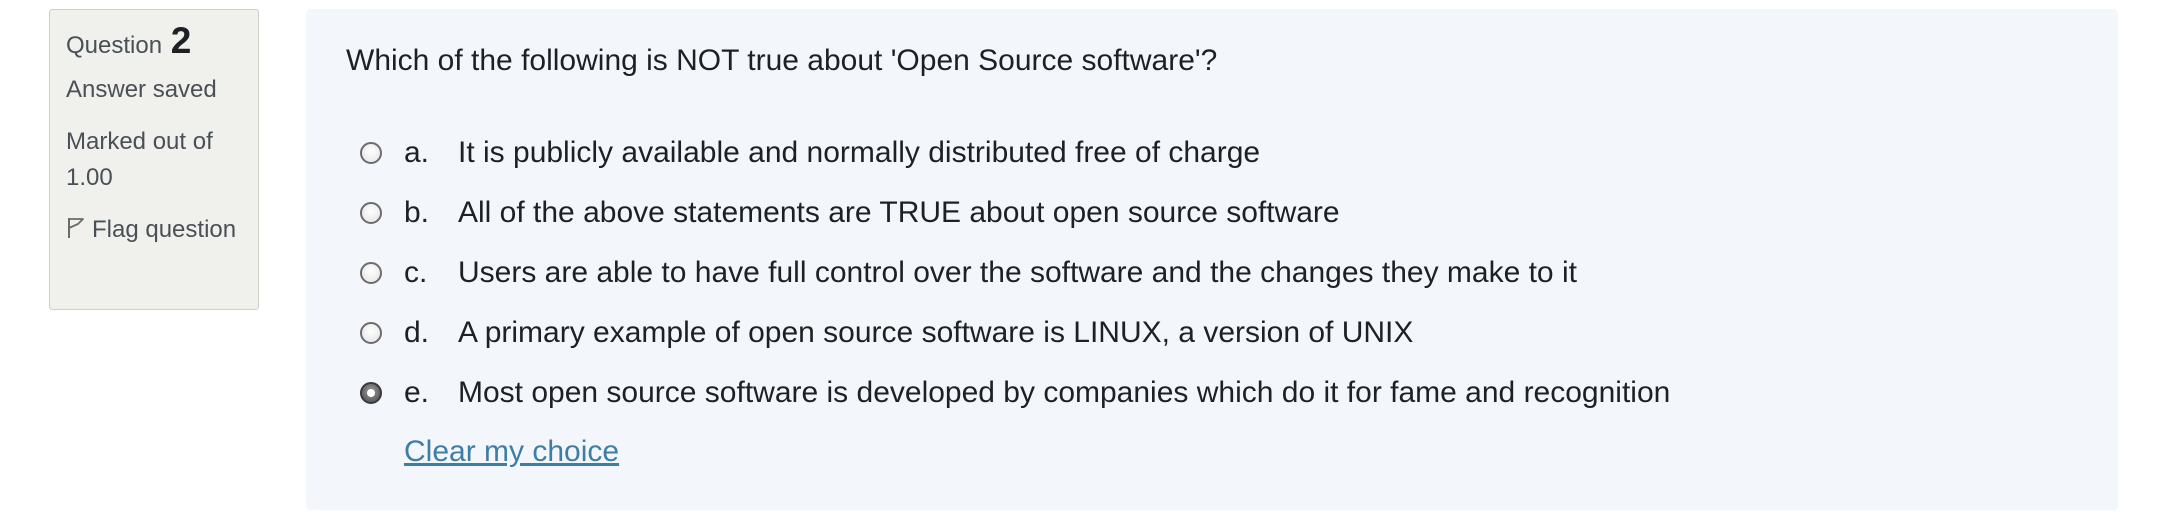 This screenshot has height=525, width=2160. I want to click on flag-question-button: Flag question, so click(154, 230).